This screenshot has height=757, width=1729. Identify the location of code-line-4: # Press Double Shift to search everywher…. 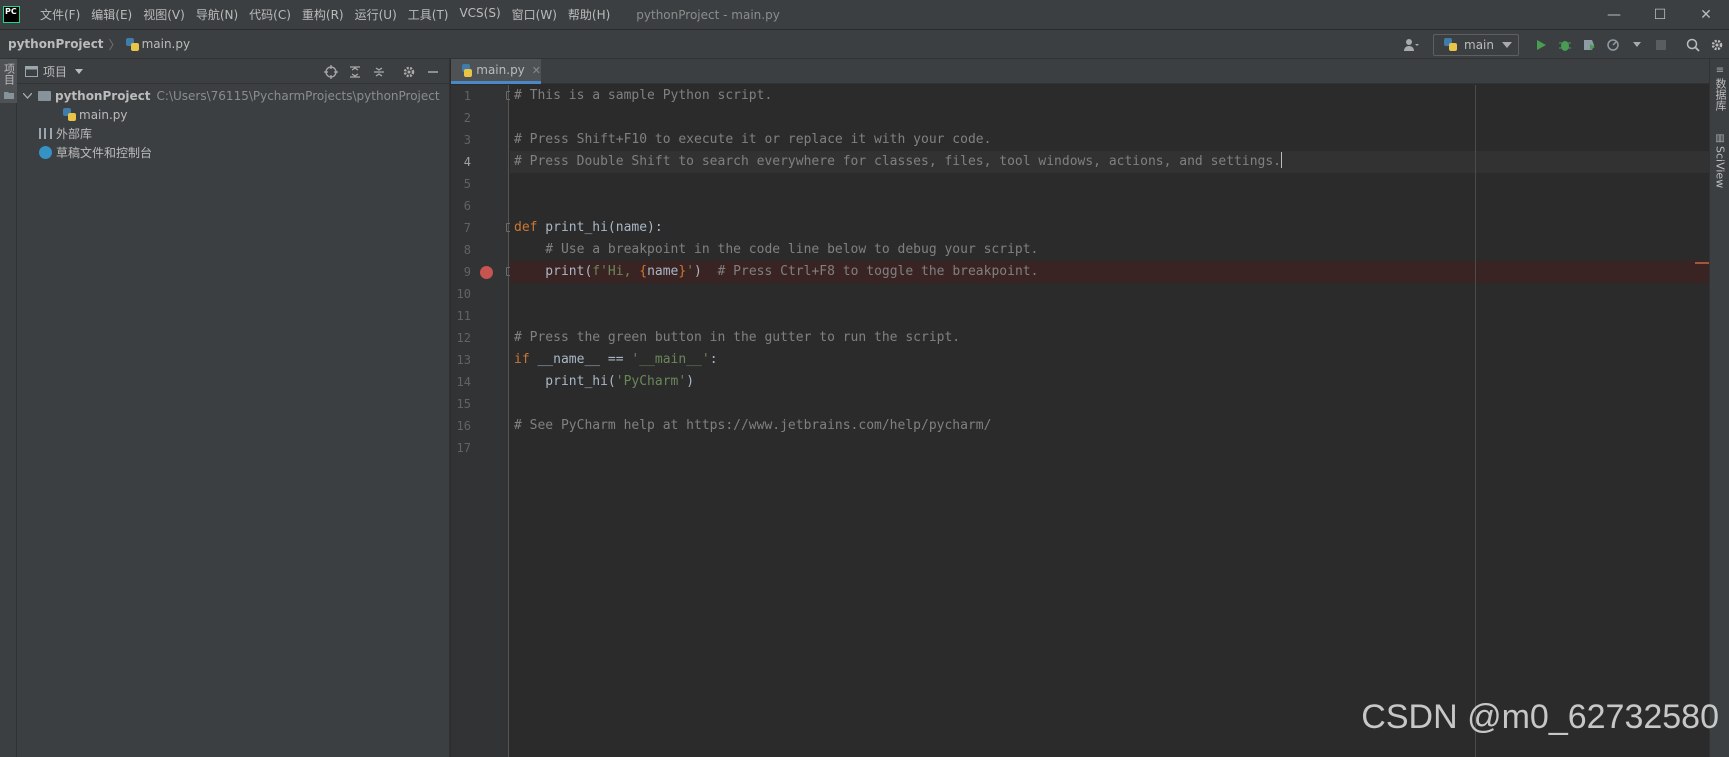
(1109, 162).